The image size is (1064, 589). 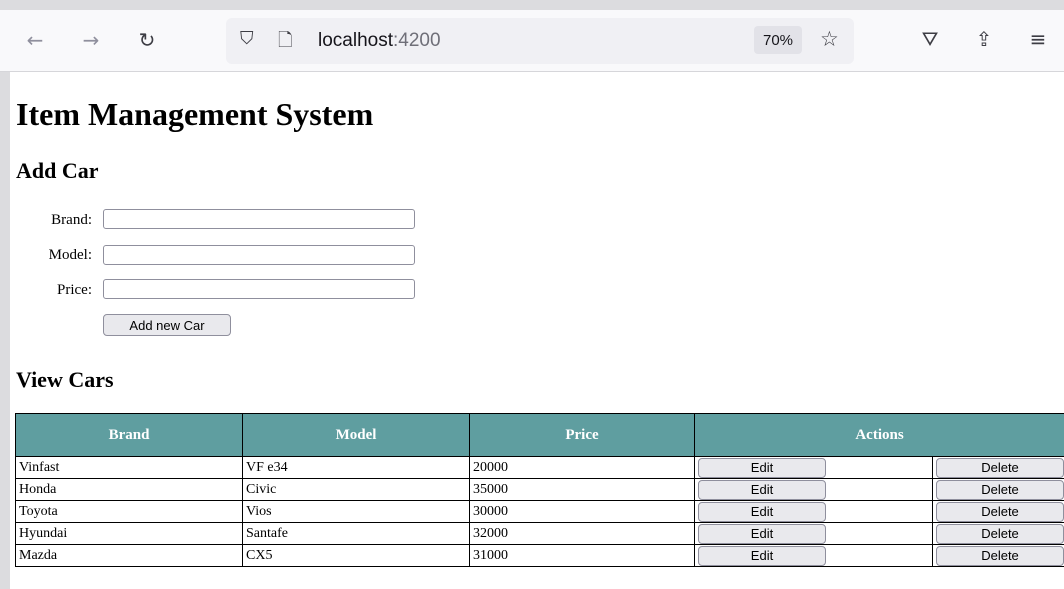 What do you see at coordinates (35, 40) in the screenshot?
I see `back-arrow-icon: ←` at bounding box center [35, 40].